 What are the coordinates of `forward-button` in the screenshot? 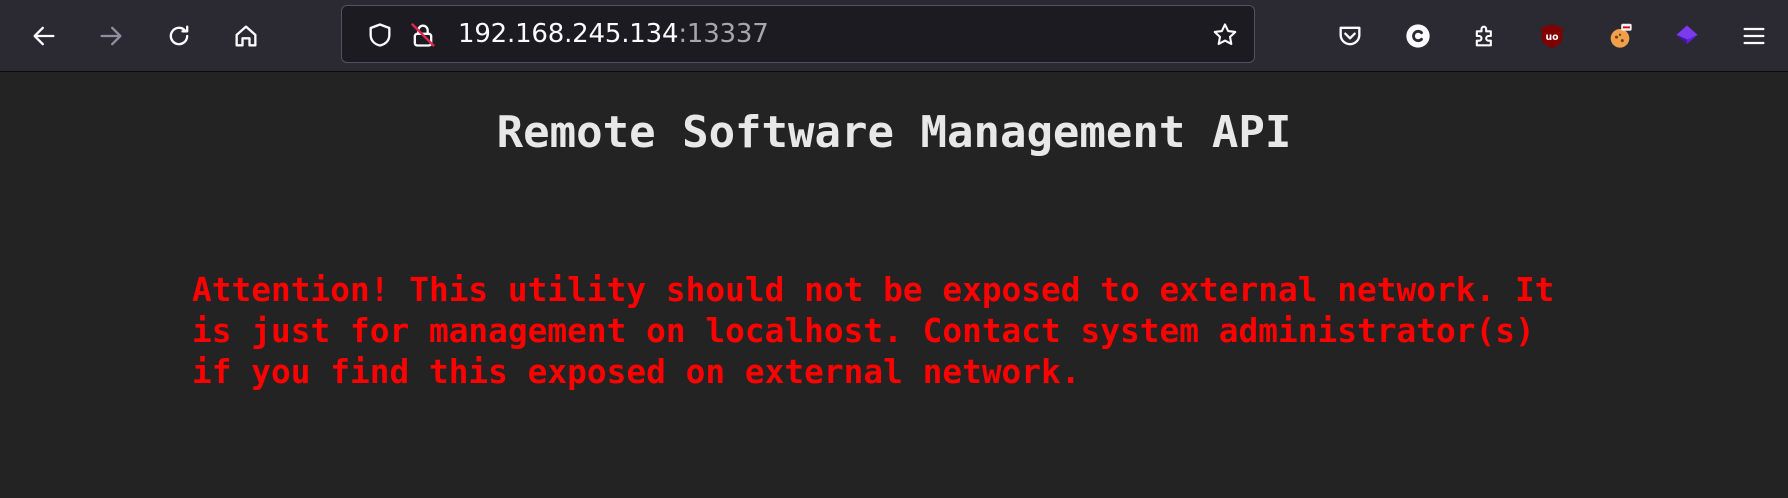 It's located at (111, 36).